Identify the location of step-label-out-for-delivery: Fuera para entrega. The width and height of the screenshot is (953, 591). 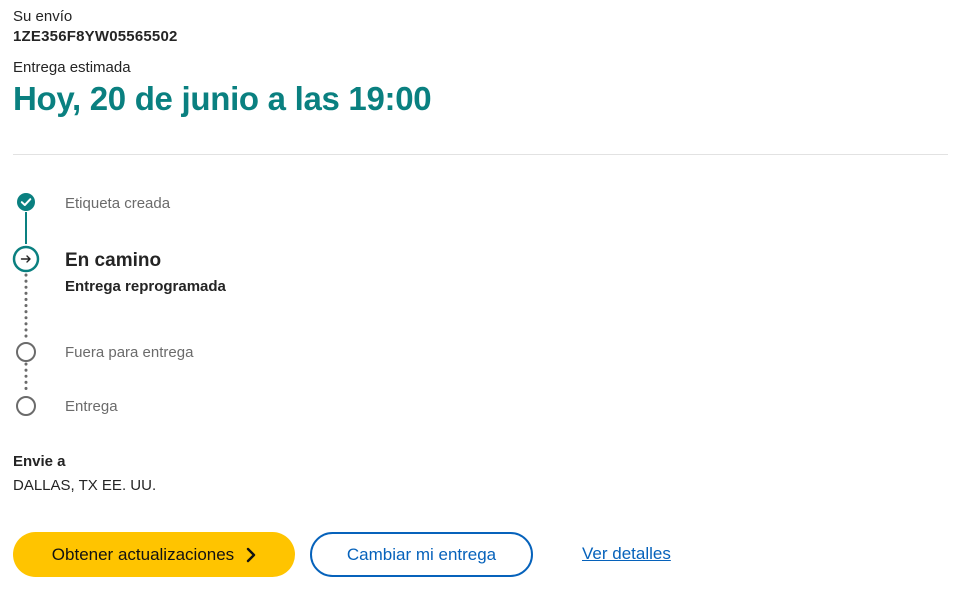
(129, 352).